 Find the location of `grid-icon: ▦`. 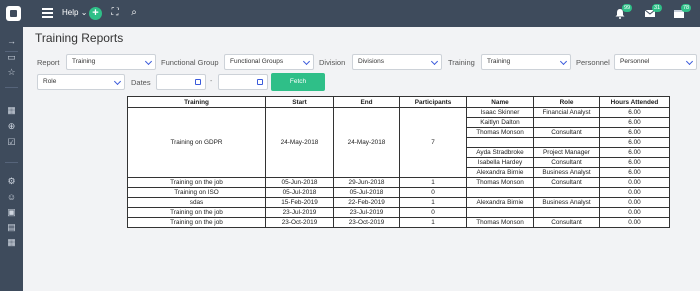

grid-icon: ▦ is located at coordinates (11, 110).